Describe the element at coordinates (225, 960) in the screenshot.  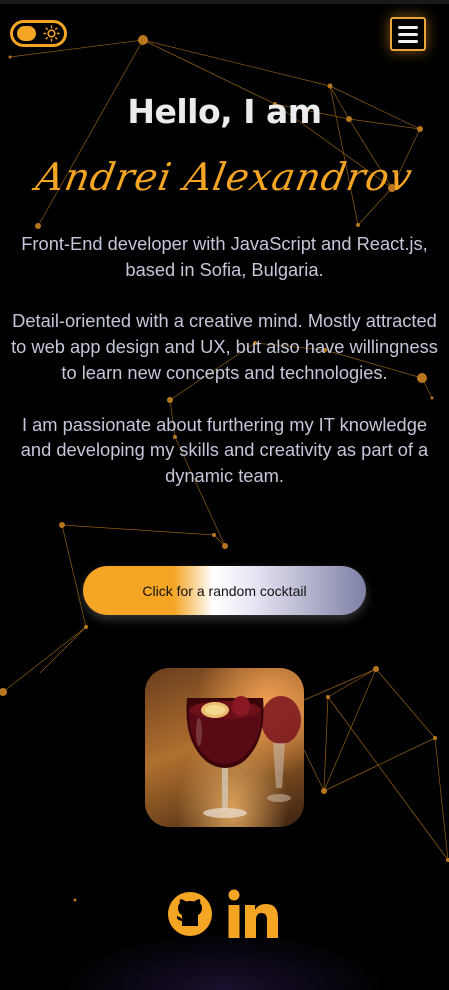
I see `footer-glow` at that location.